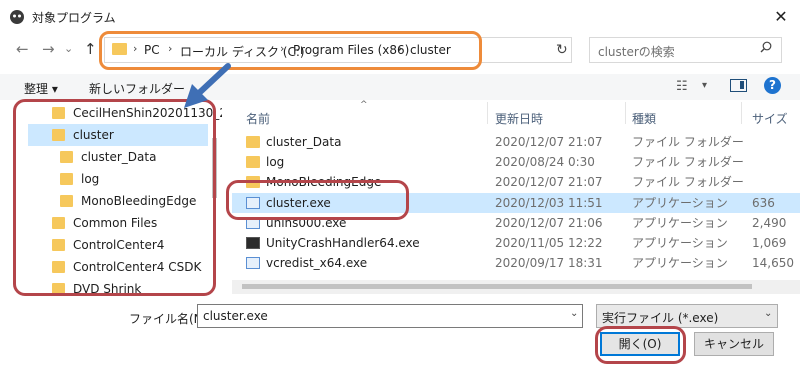 The image size is (800, 371). What do you see at coordinates (549, 223) in the screenshot?
I see `file-date: 2020/12/07 21:06` at bounding box center [549, 223].